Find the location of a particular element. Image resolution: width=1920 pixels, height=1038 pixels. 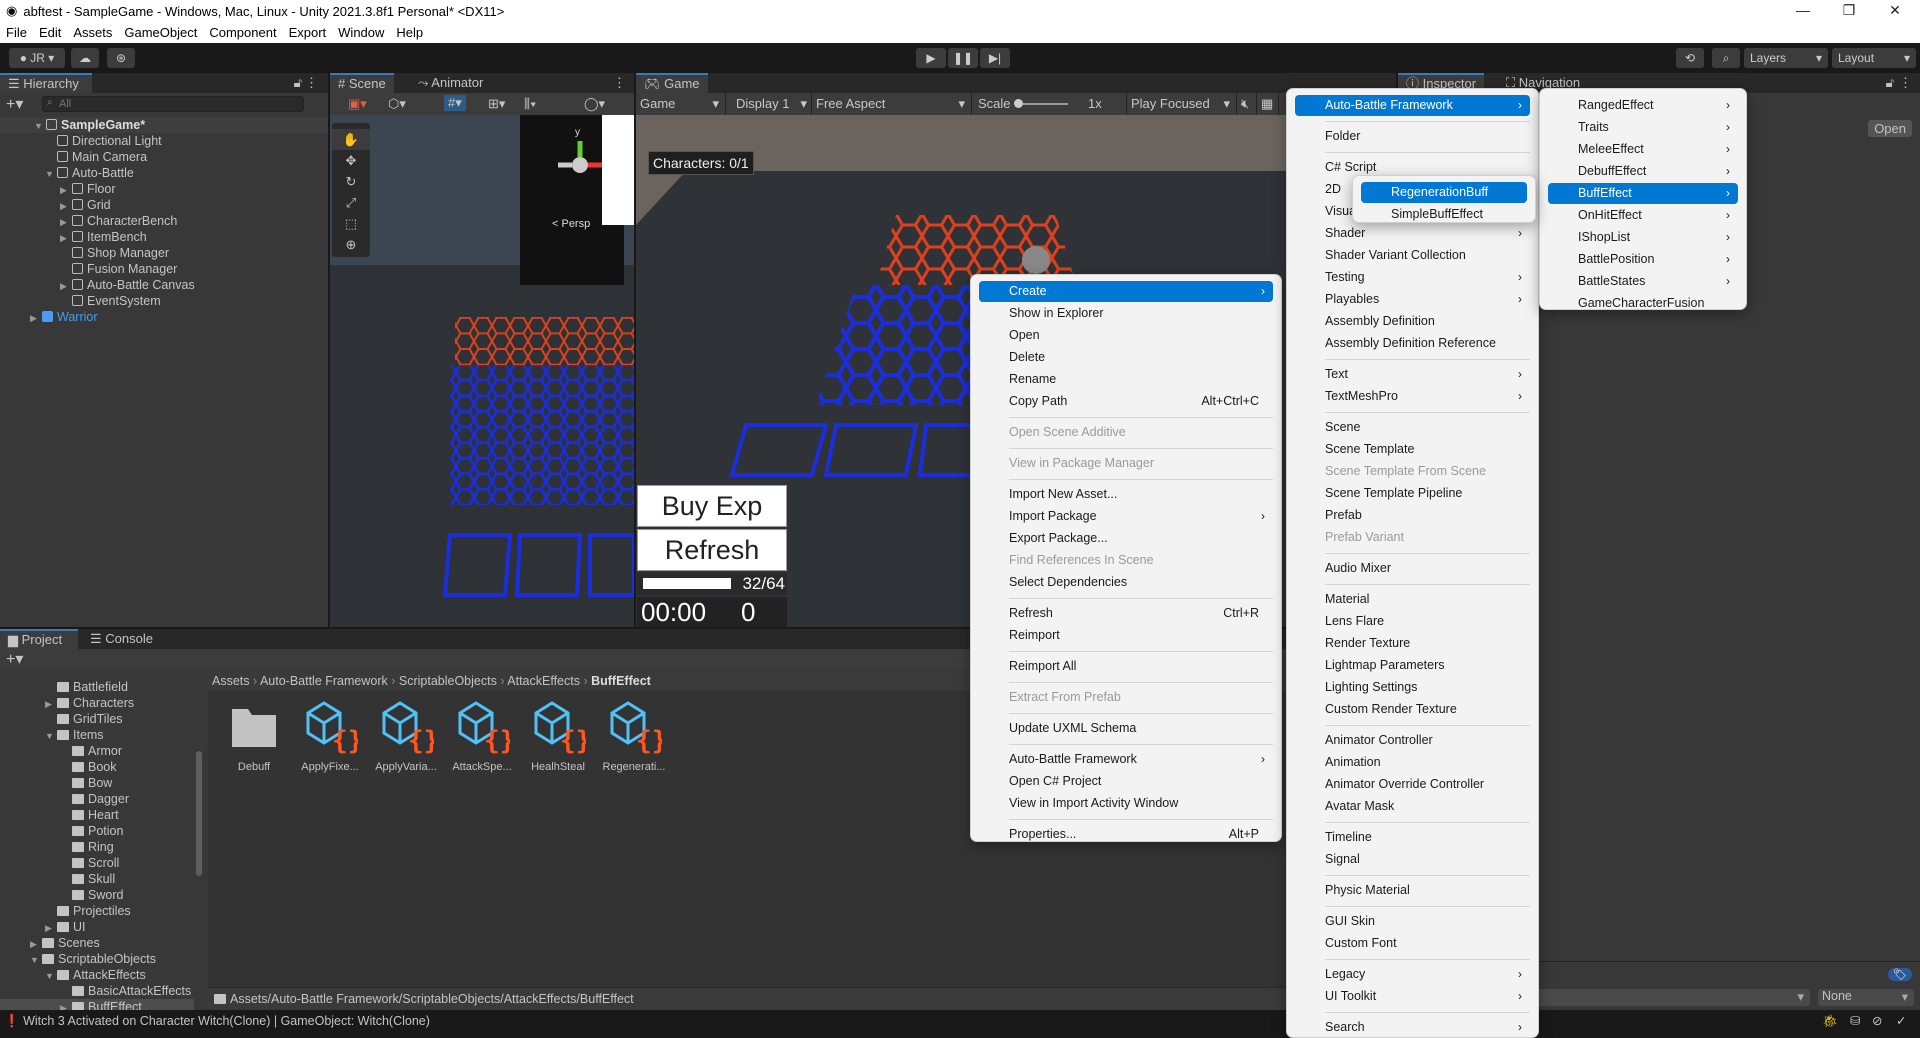

project-folder: ▶ Scenes is located at coordinates (112, 943).